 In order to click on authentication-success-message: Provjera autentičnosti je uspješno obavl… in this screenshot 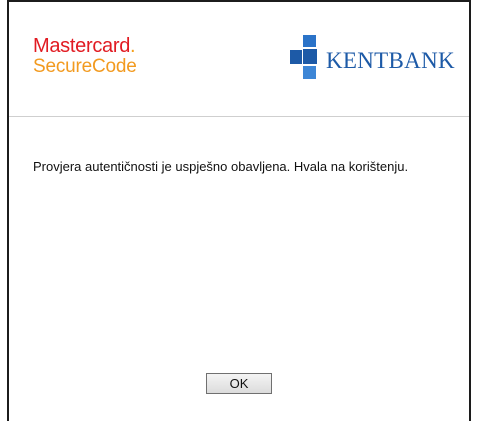, I will do `click(221, 166)`.